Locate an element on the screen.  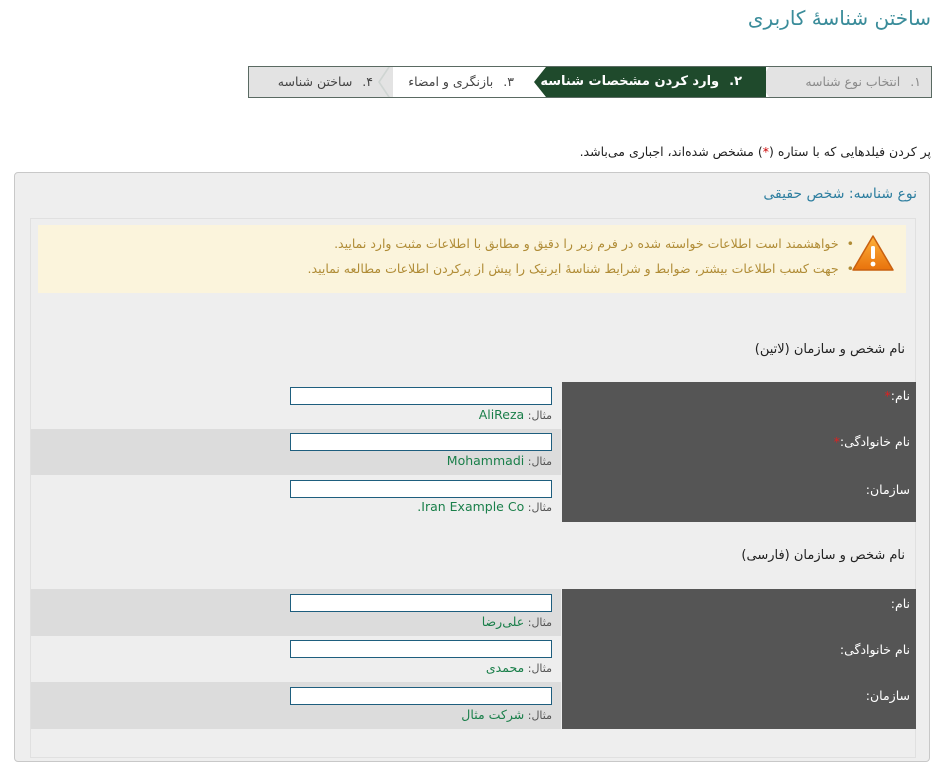
field-row: مثال: علی‌رضا is located at coordinates (296, 612).